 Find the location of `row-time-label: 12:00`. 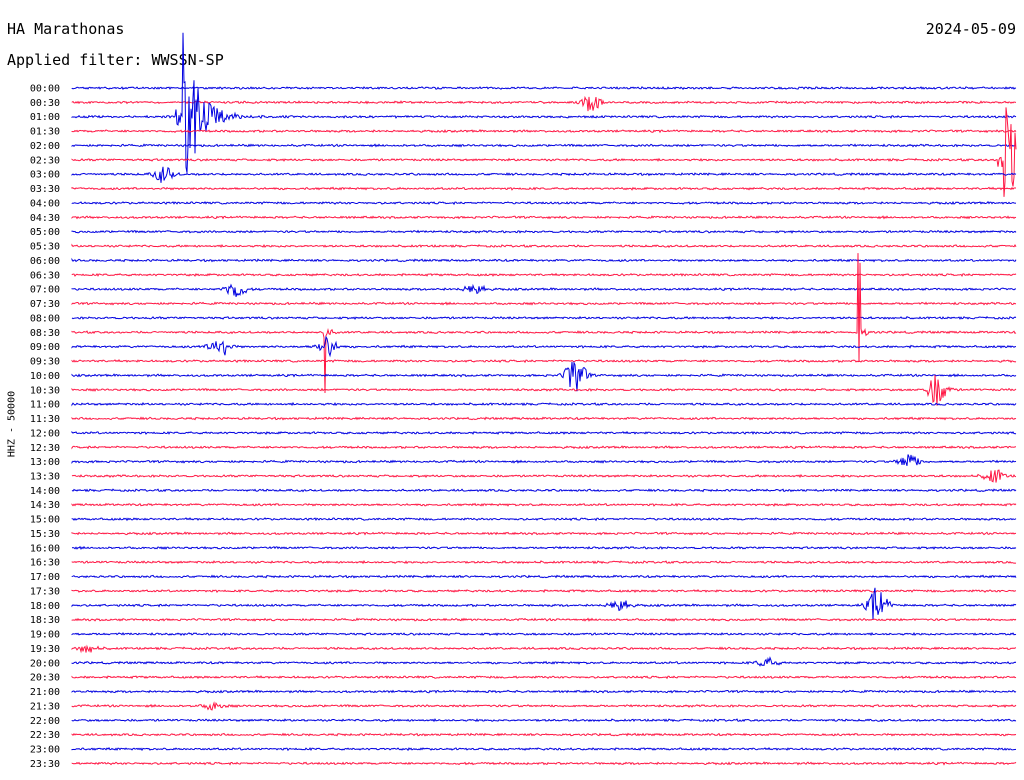

row-time-label: 12:00 is located at coordinates (45, 433).